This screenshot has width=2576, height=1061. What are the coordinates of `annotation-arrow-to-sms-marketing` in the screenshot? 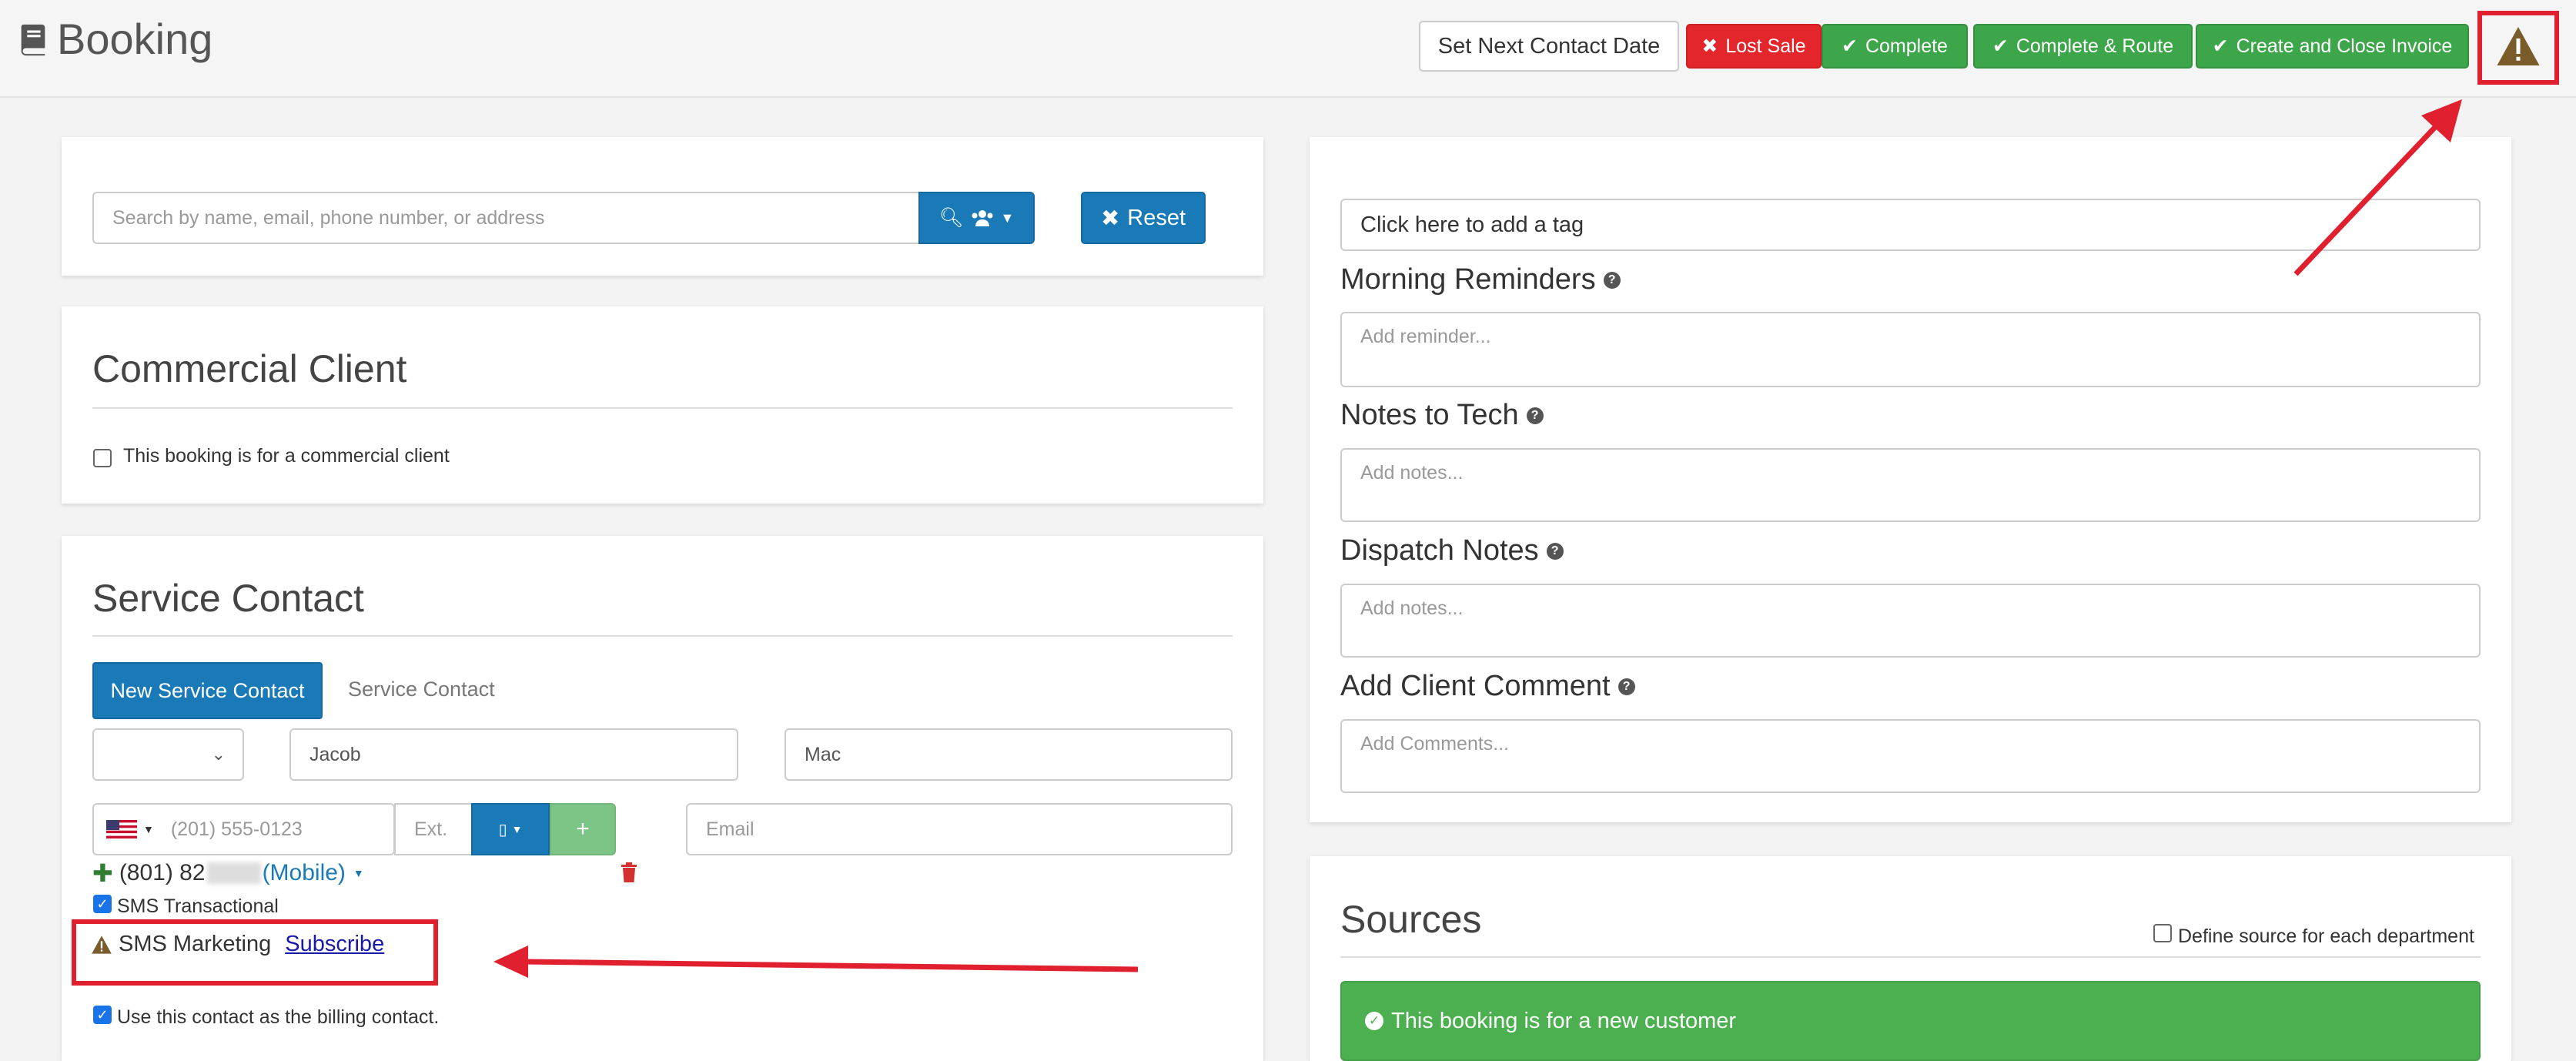 It's located at (816, 962).